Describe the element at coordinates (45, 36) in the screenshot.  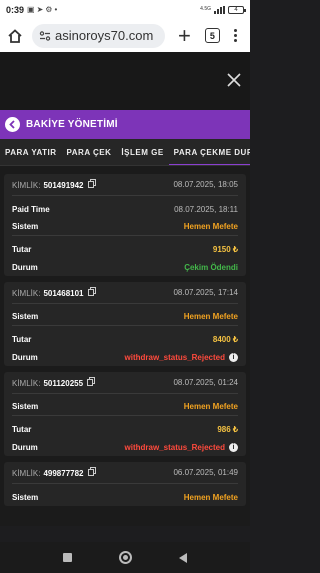
I see `site-settings-icon` at that location.